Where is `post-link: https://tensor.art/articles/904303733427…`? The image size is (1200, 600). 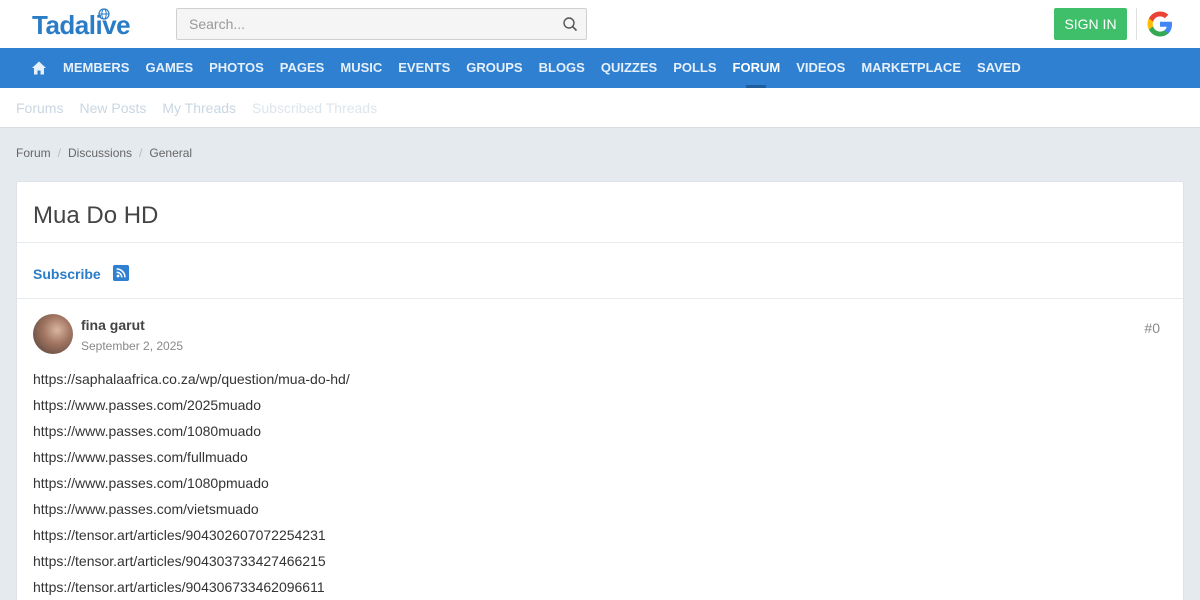 post-link: https://tensor.art/articles/904303733427… is located at coordinates (191, 565).